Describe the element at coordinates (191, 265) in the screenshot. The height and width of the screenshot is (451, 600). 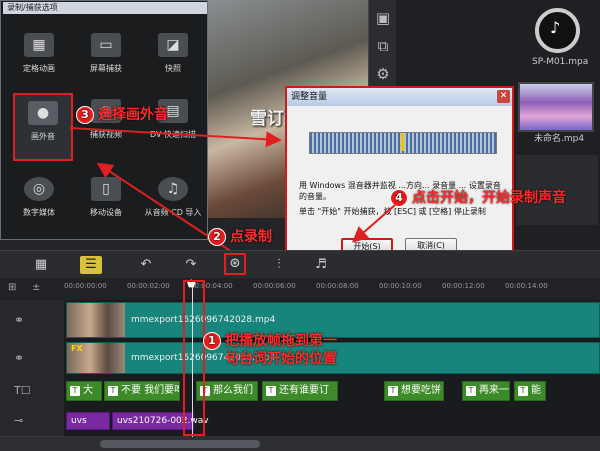
I see `redo-icon: ↷` at that location.